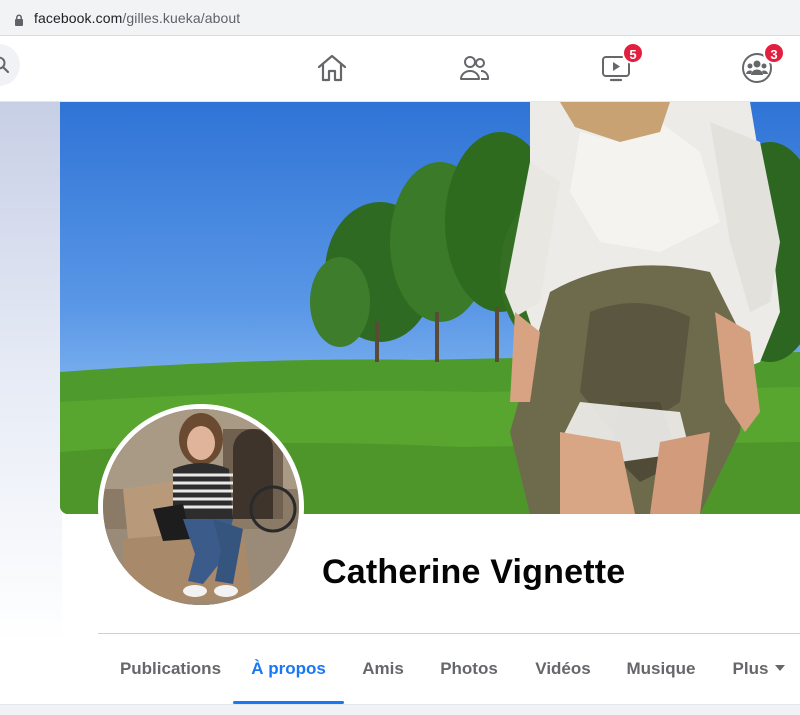  I want to click on left-gradient-panel, so click(31, 372).